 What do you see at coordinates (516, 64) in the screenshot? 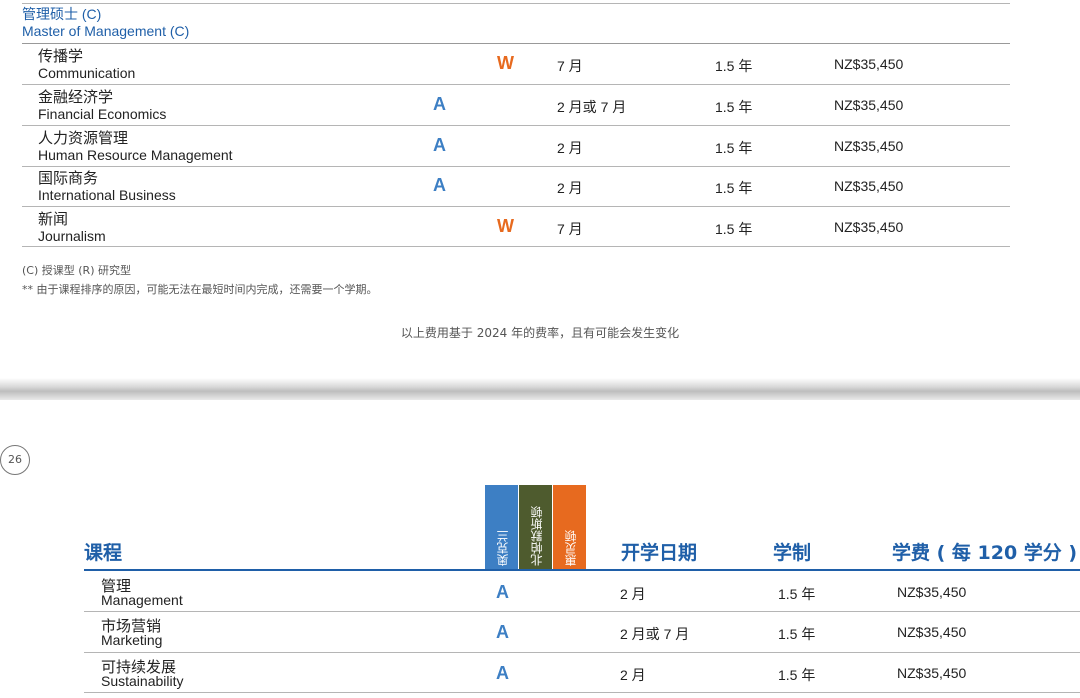
I see `table-row: 传播学 Communication W 7 月 1.5 年 NZ$35,450` at bounding box center [516, 64].